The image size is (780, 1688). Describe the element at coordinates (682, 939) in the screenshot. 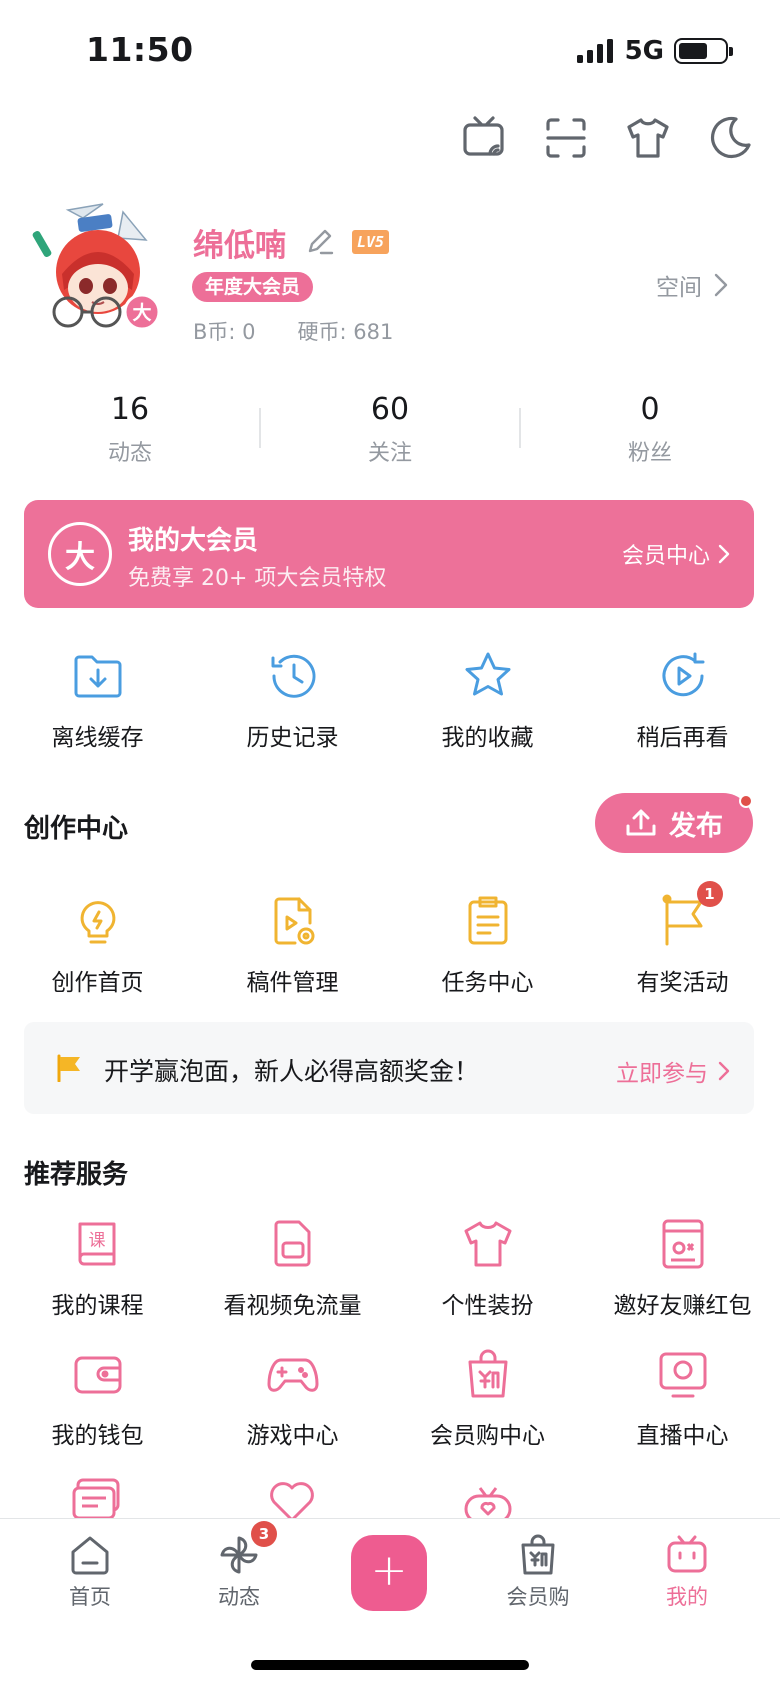

I see `reward-events: 1 有奖活动` at that location.